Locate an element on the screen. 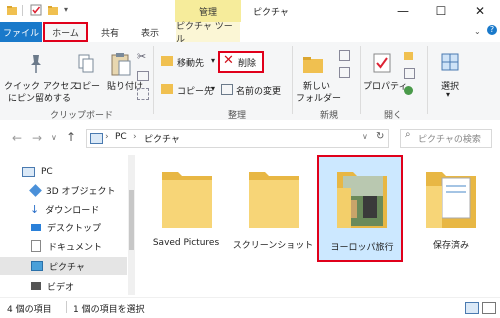 This screenshot has width=500, height=318. nav-label: ビデオ is located at coordinates (61, 287).